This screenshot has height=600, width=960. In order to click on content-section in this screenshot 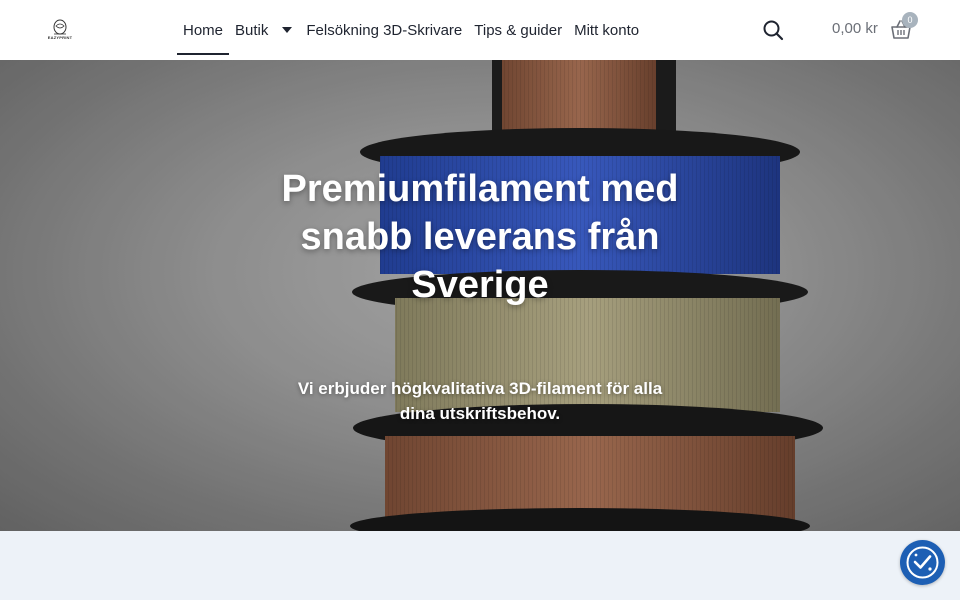, I will do `click(480, 565)`.